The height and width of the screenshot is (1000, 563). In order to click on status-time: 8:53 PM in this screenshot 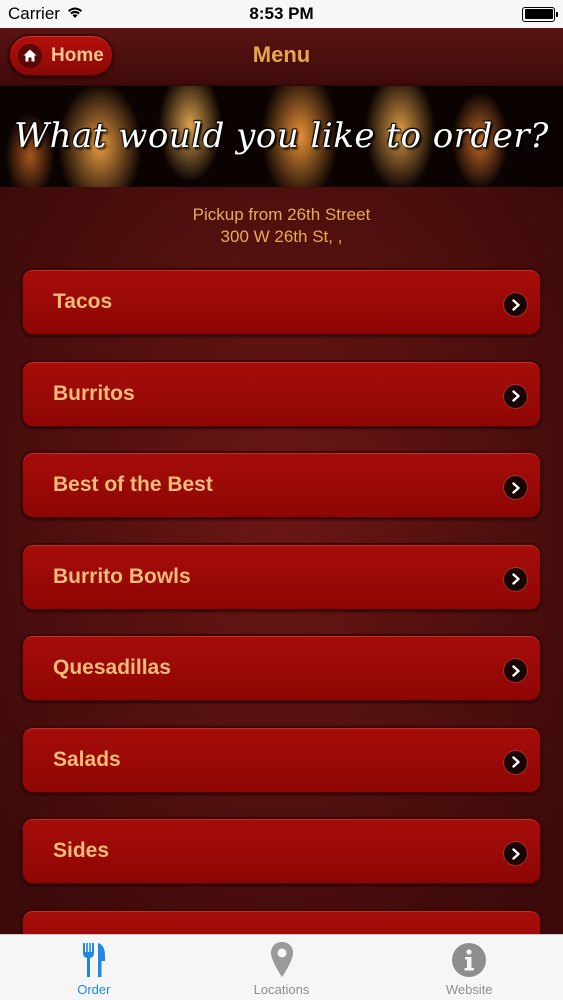, I will do `click(281, 13)`.